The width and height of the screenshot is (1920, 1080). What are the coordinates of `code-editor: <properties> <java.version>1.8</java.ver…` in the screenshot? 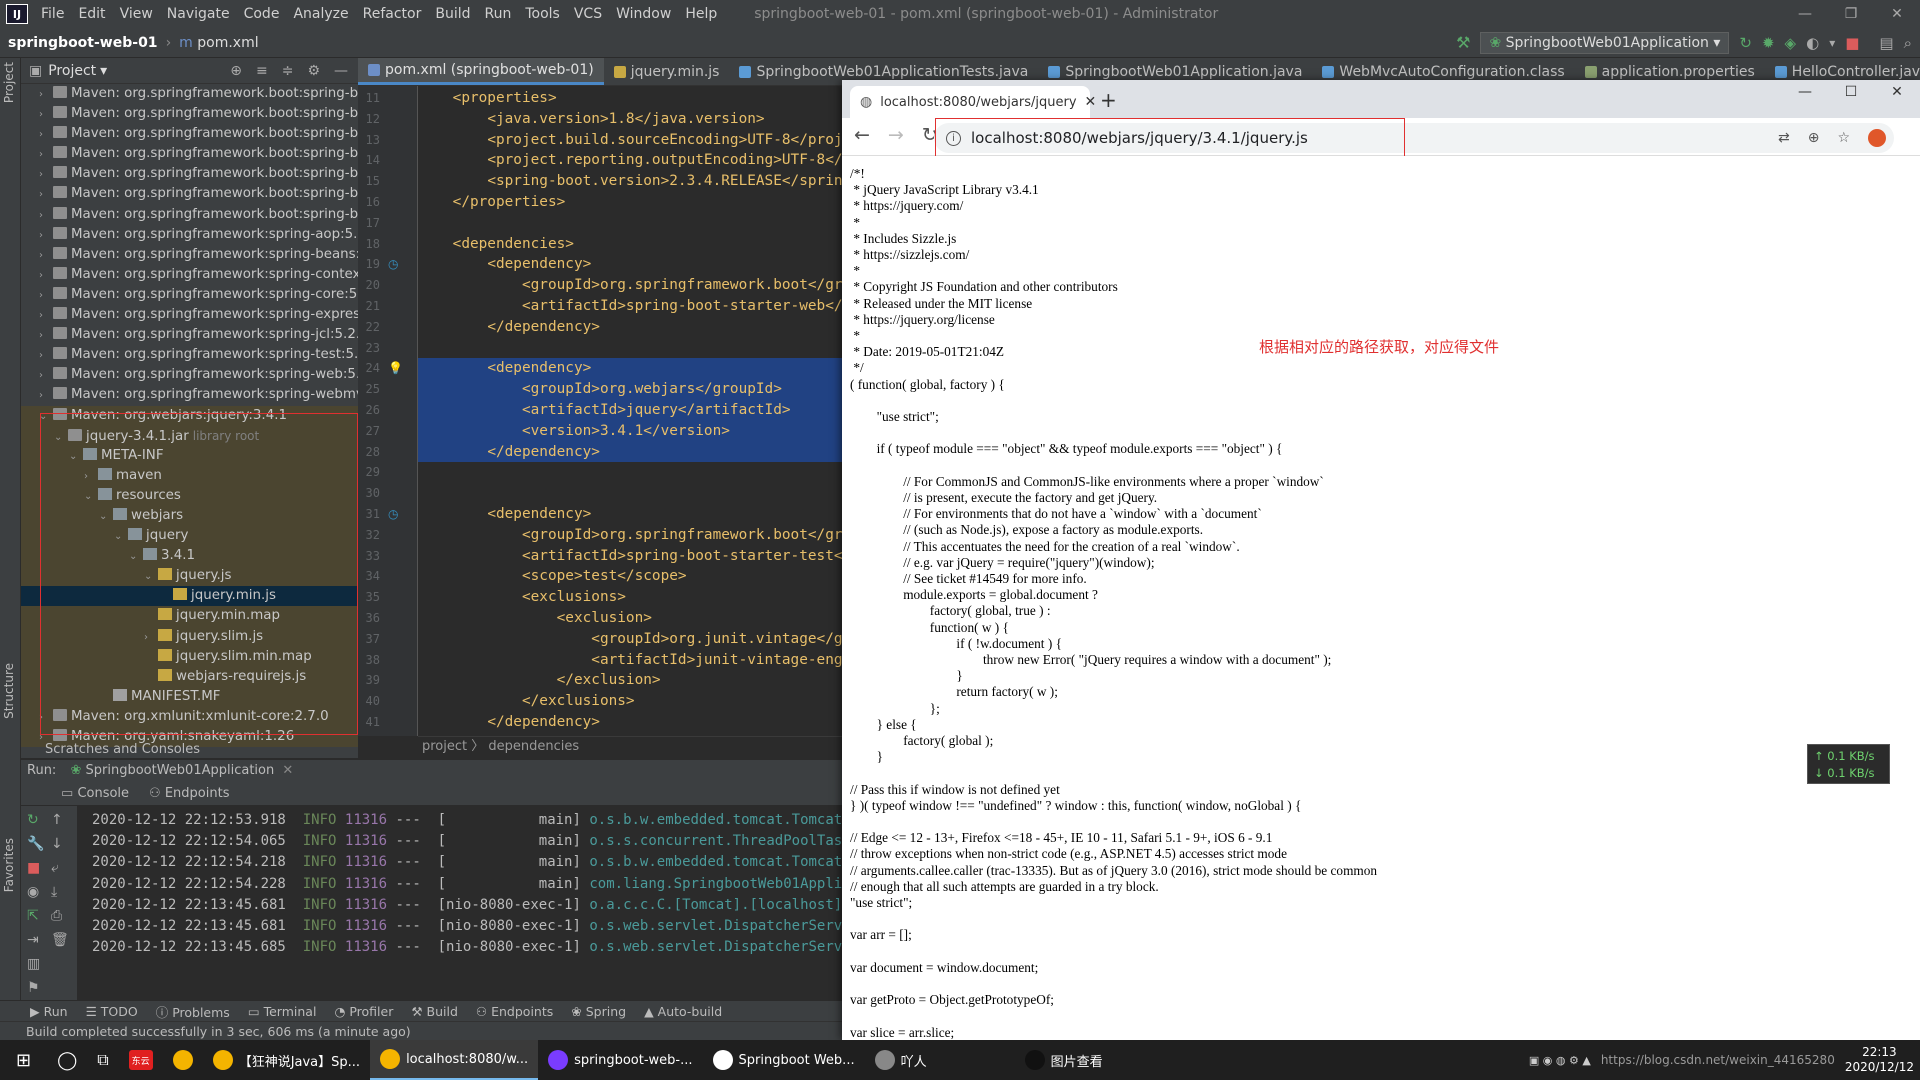 It's located at (630, 411).